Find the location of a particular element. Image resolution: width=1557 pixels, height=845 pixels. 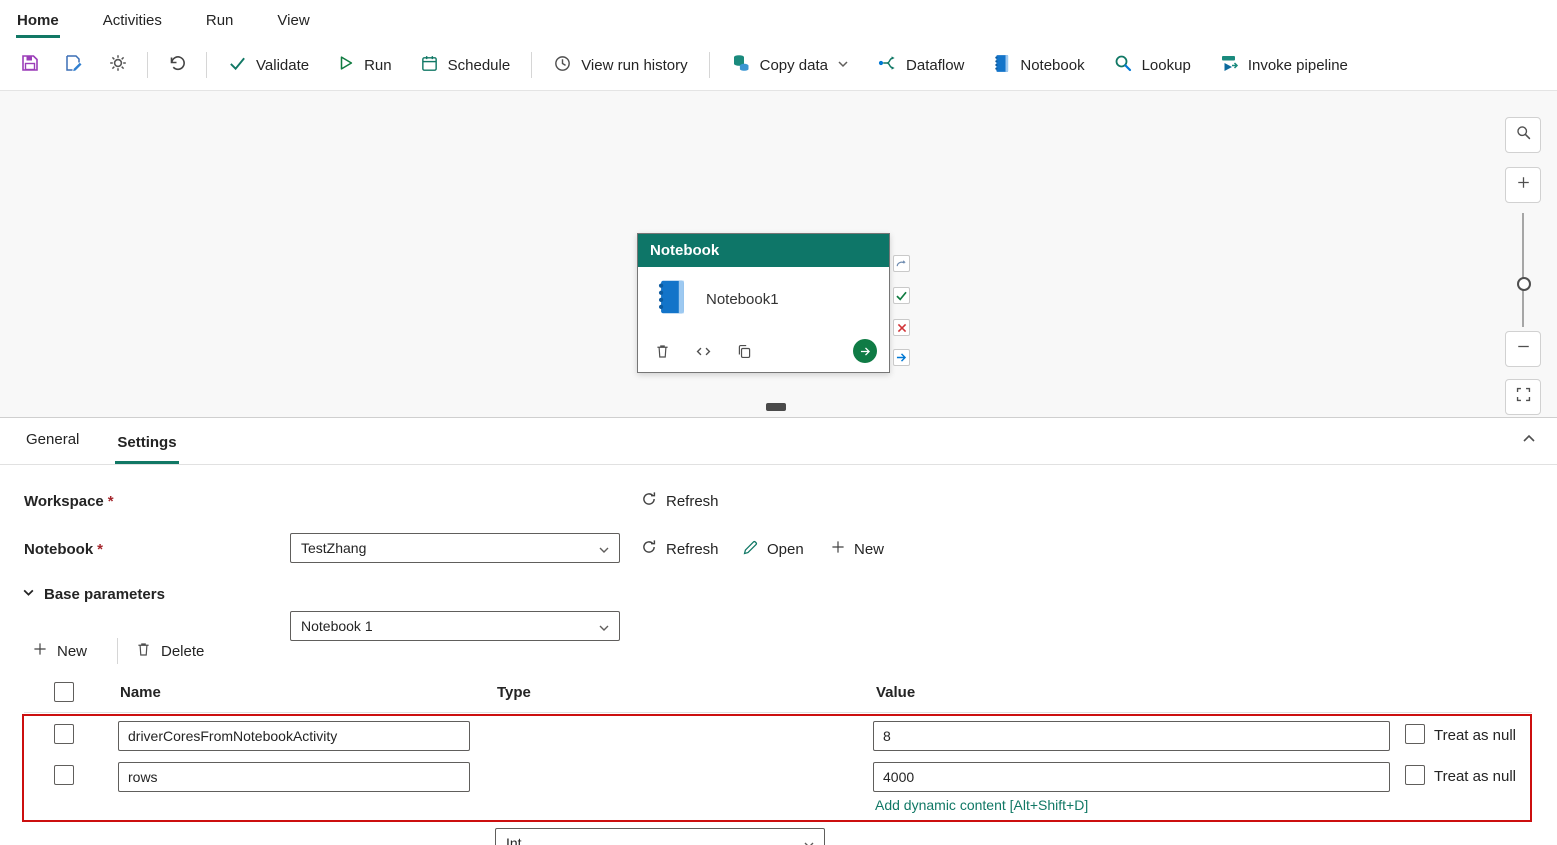

plus-icon is located at coordinates (838, 549).